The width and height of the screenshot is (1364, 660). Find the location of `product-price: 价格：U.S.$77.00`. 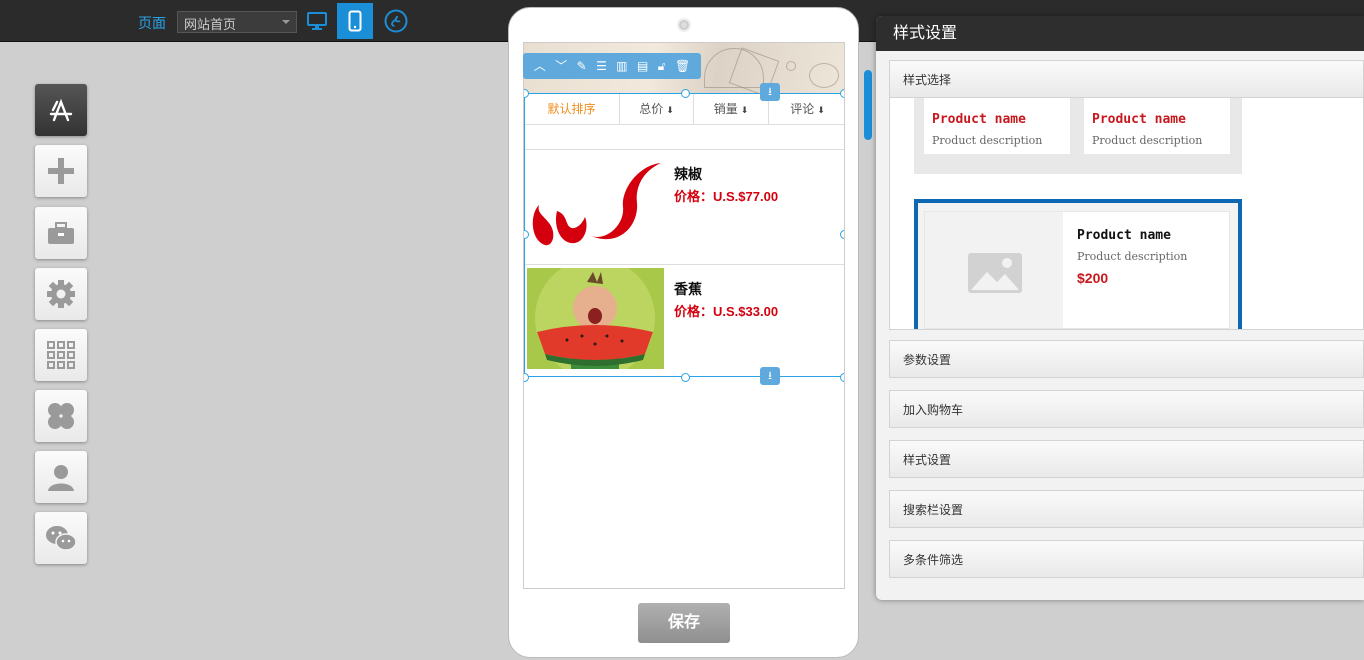

product-price: 价格：U.S.$77.00 is located at coordinates (726, 196).